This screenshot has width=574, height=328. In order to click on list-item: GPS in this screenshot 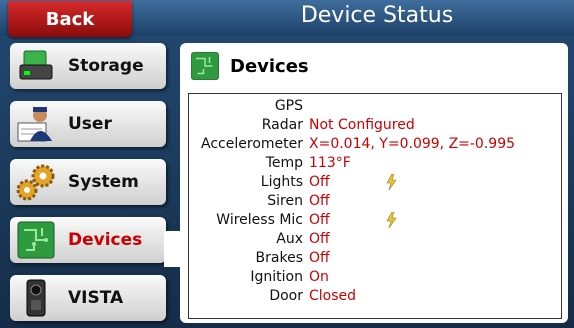, I will do `click(375, 106)`.